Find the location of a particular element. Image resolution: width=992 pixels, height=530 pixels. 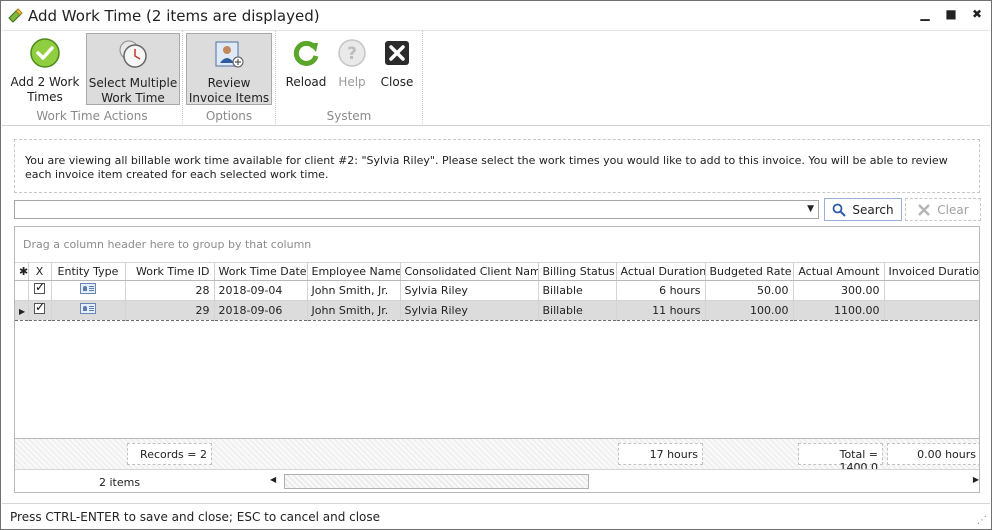

clock-stack-icon is located at coordinates (133, 54).